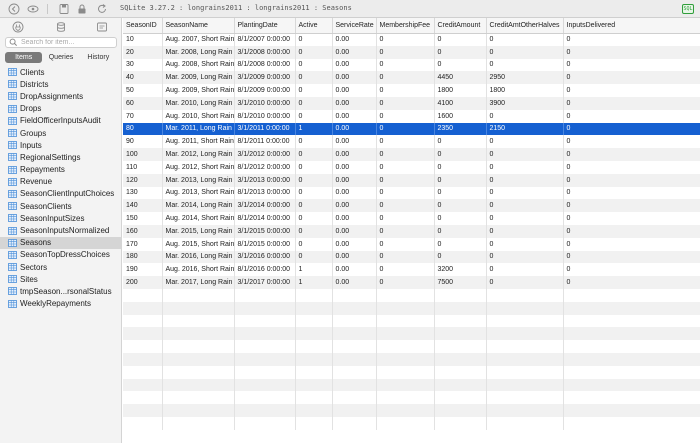 This screenshot has height=443, width=700. I want to click on table-cell: 140, so click(143, 206).